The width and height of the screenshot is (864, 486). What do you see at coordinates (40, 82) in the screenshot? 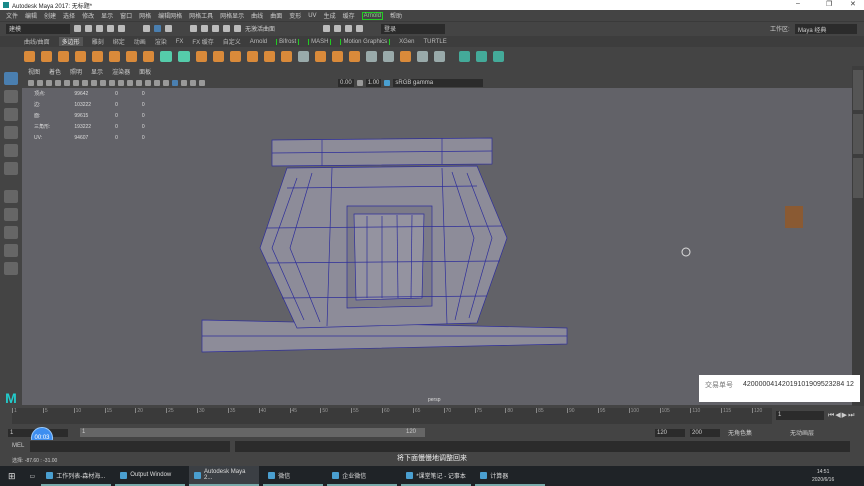
I see `grid-icon` at bounding box center [40, 82].